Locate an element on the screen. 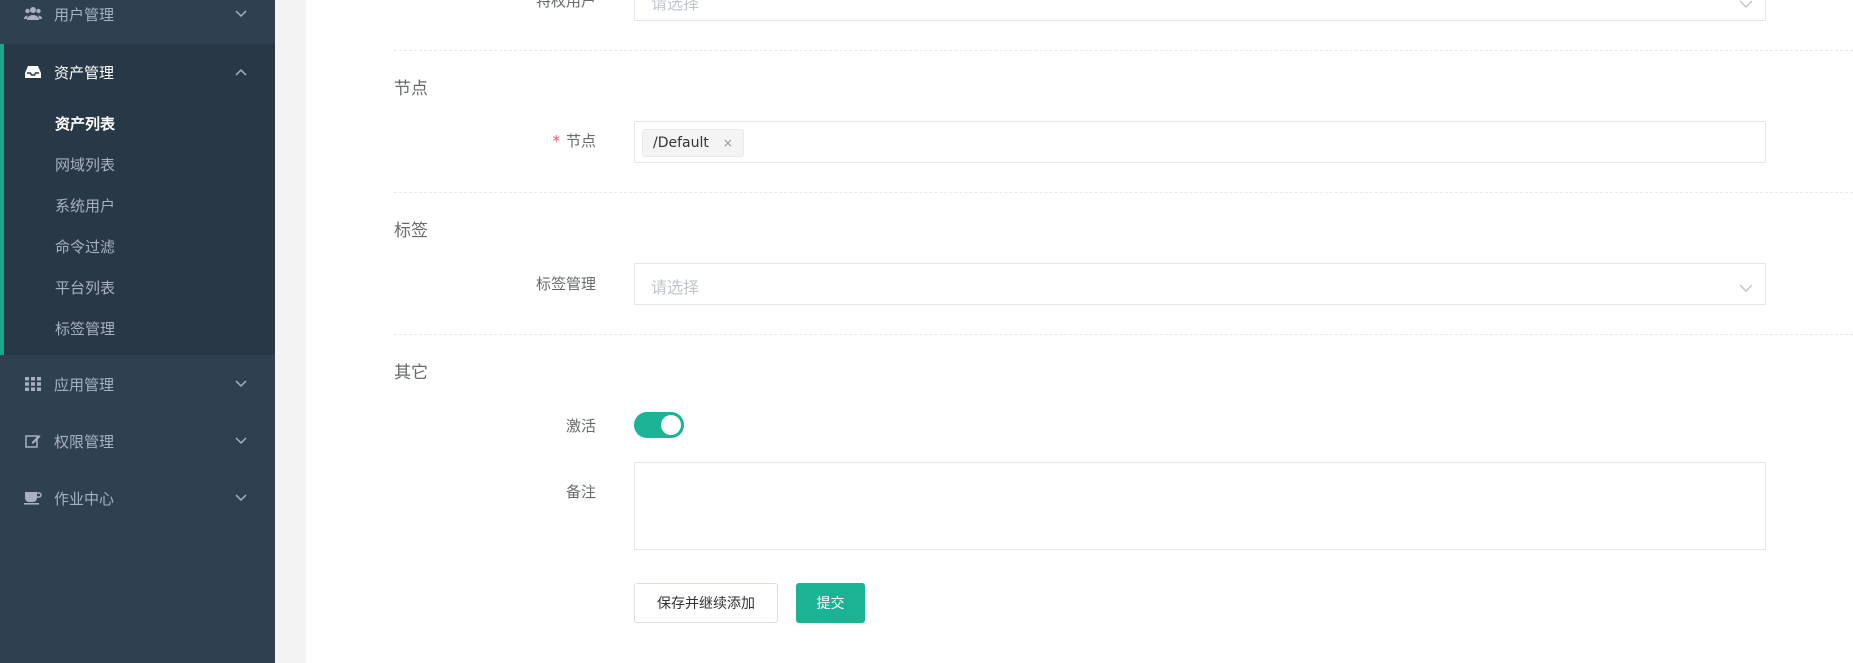  sidebar-item-app-mgmt: 应用管理 is located at coordinates (137, 384).